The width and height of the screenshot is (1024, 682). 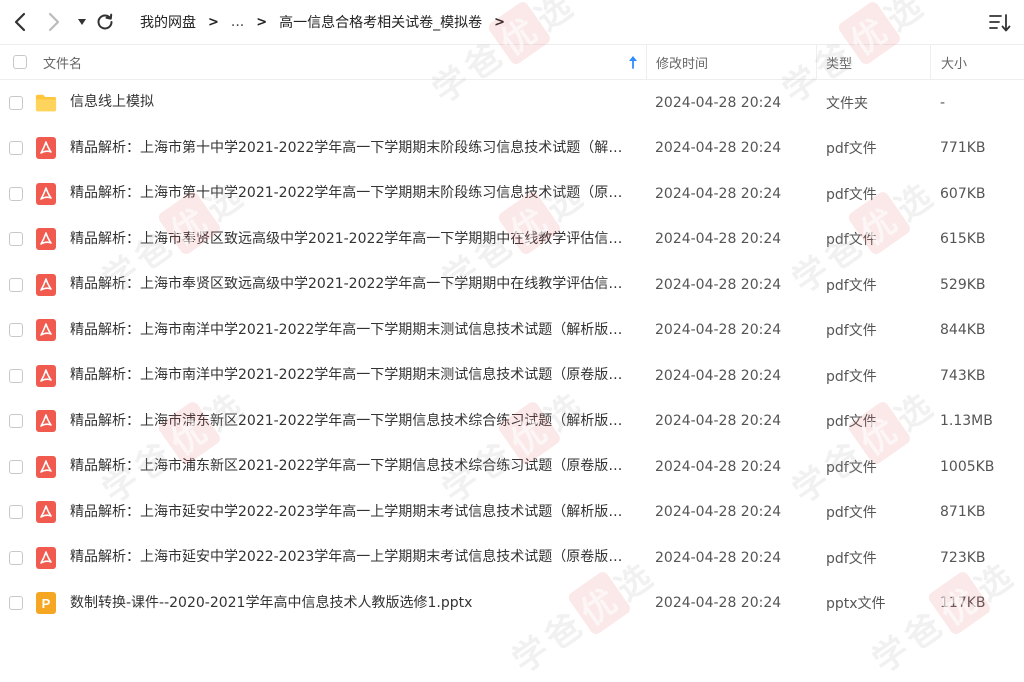 I want to click on file-size: 117KB, so click(x=963, y=603).